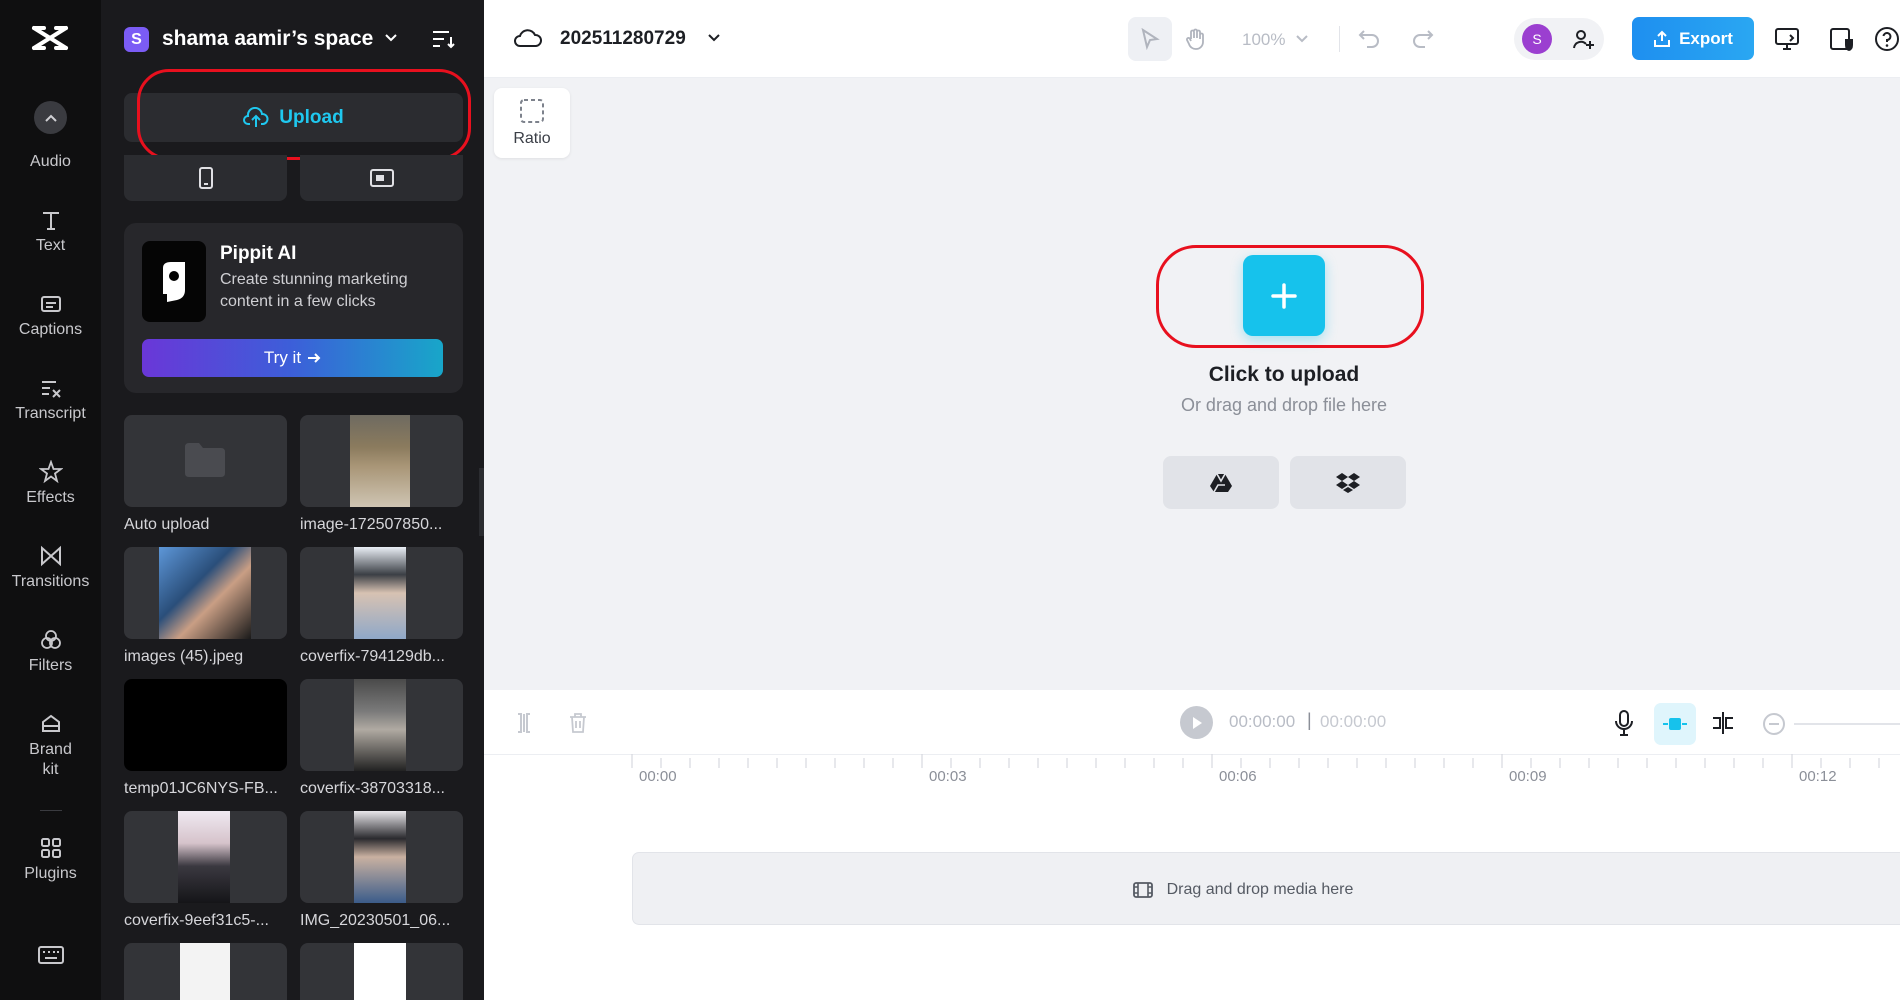 The width and height of the screenshot is (1900, 1000). I want to click on workspace-name: shama aamir’s space, so click(267, 39).